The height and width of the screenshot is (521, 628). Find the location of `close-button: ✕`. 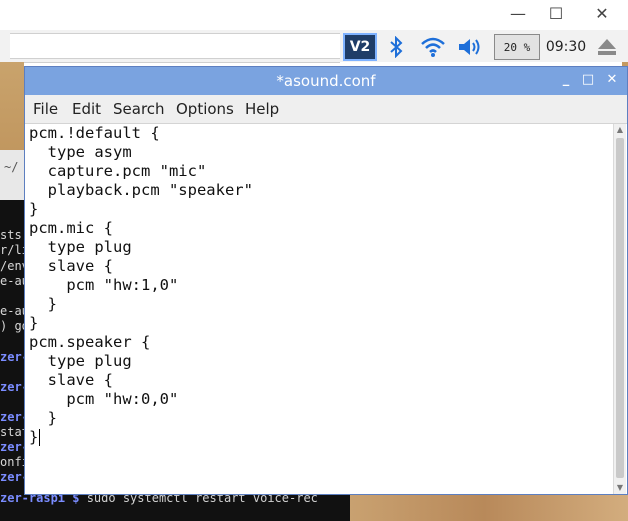

close-button: ✕ is located at coordinates (612, 80).